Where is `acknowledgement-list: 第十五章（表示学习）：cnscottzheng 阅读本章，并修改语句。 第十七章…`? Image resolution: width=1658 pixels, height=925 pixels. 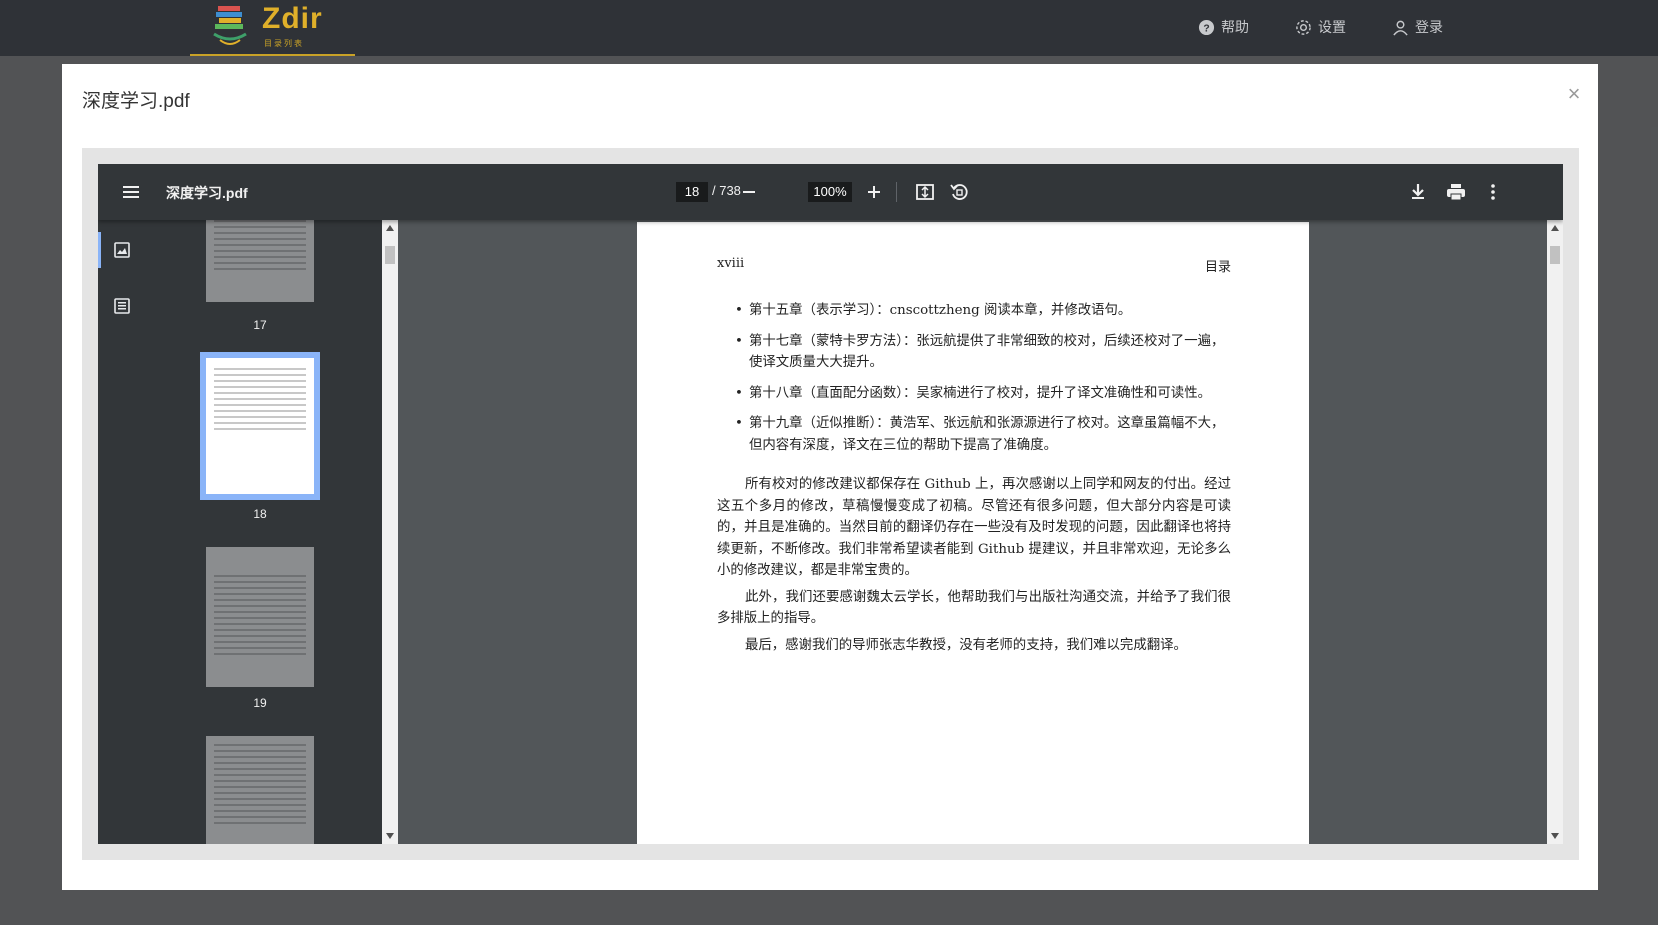 acknowledgement-list: 第十五章（表示学习）：cnscottzheng 阅读本章，并修改语句。 第十七章… is located at coordinates (974, 378).